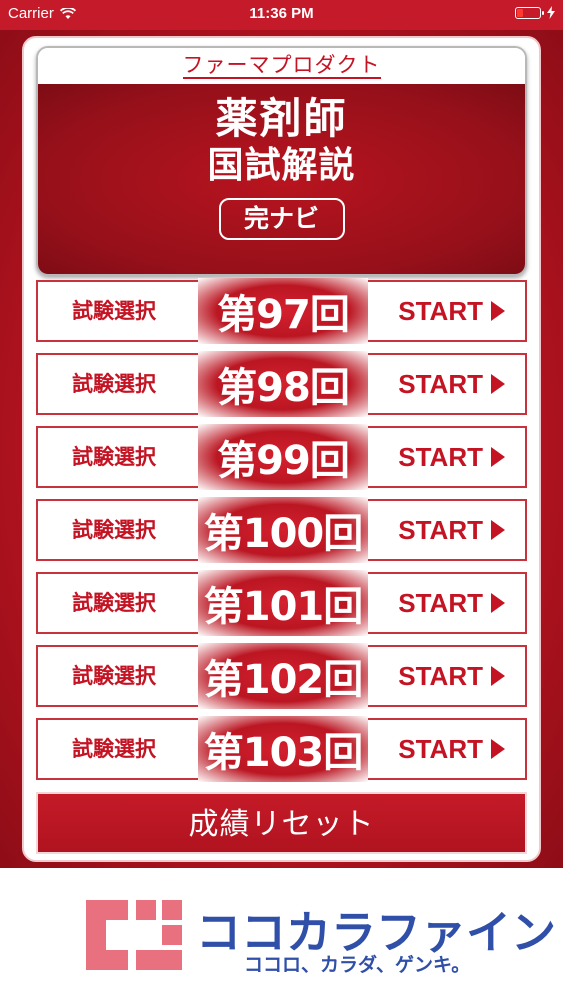 This screenshot has width=563, height=1000. I want to click on exam-row-101: 試験選択 第101回 START, so click(281, 603).